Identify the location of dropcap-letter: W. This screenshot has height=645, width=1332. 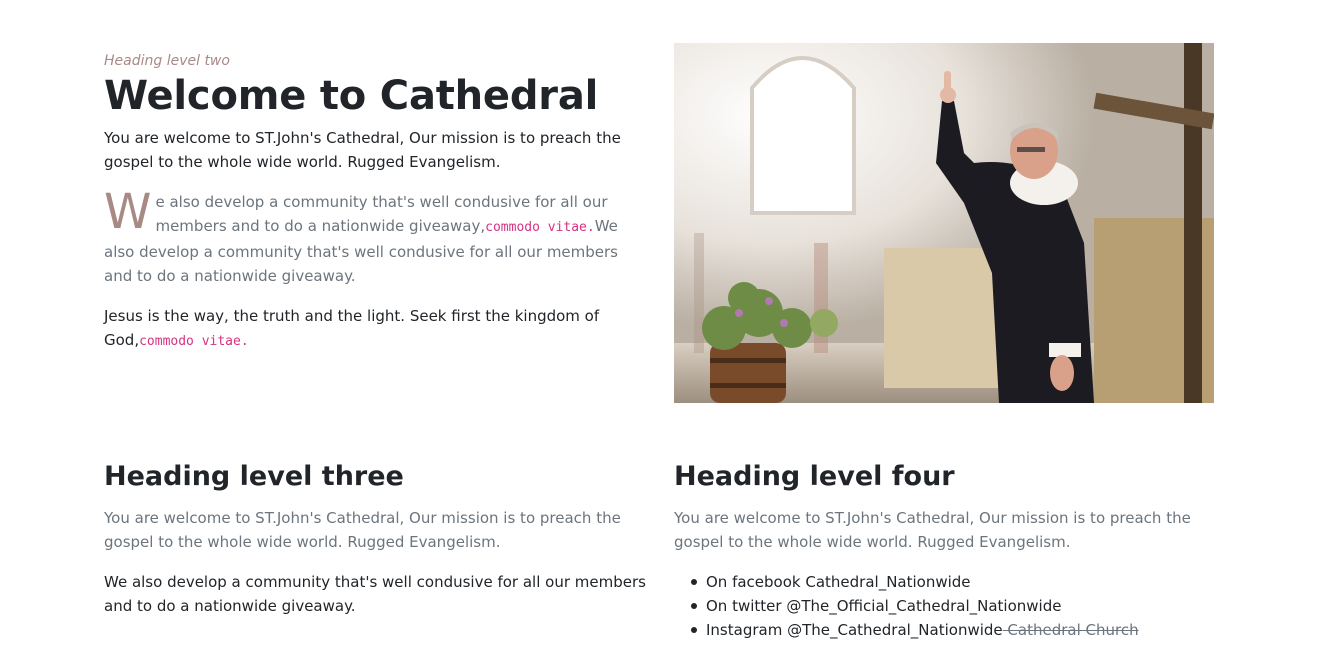
(128, 212).